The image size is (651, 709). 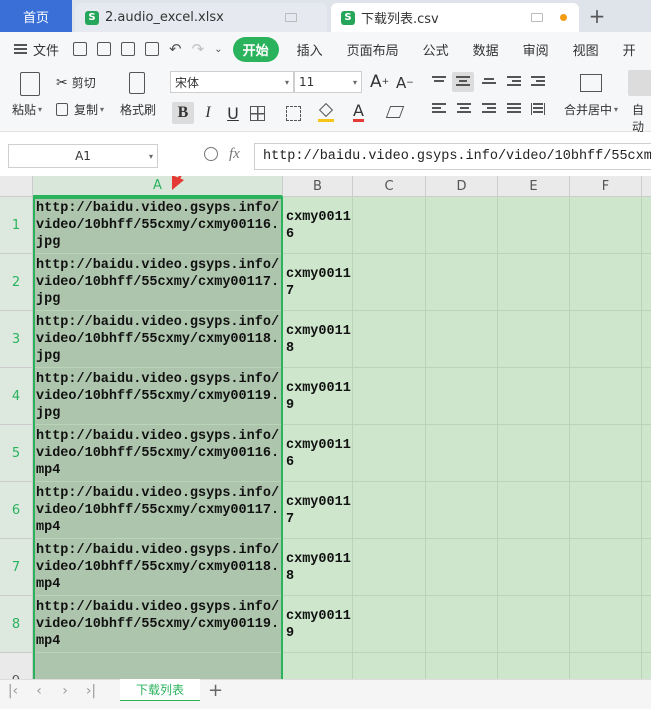 What do you see at coordinates (486, 49) in the screenshot?
I see `menu-data: 数据` at bounding box center [486, 49].